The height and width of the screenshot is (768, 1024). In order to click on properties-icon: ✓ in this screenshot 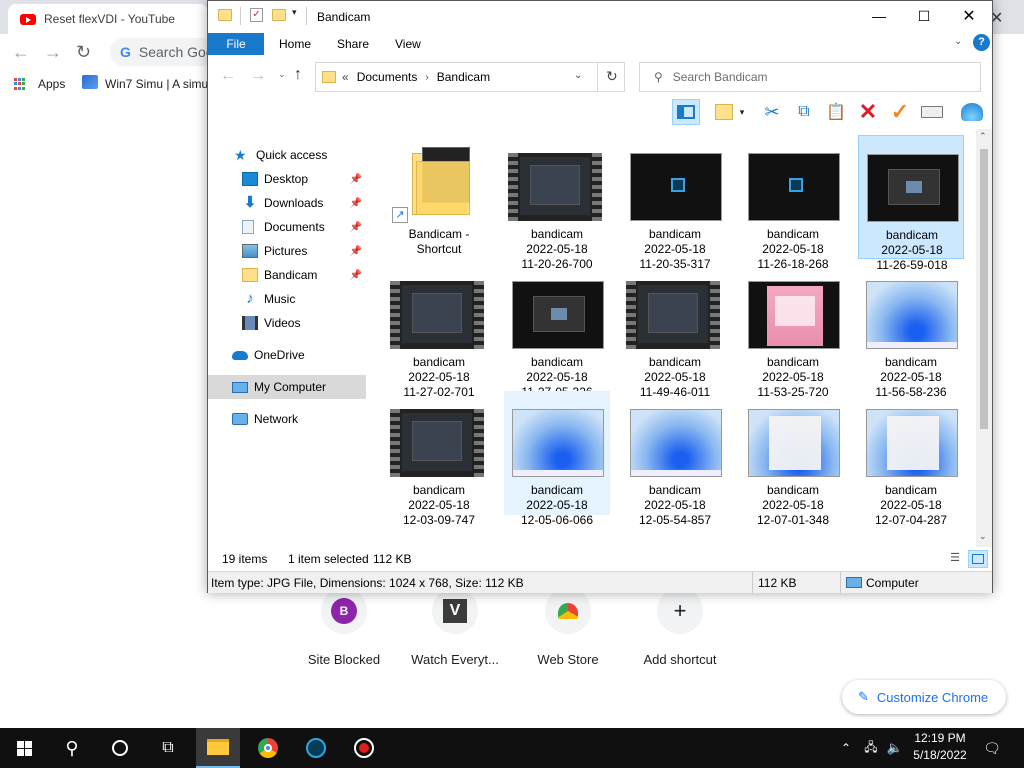, I will do `click(256, 15)`.